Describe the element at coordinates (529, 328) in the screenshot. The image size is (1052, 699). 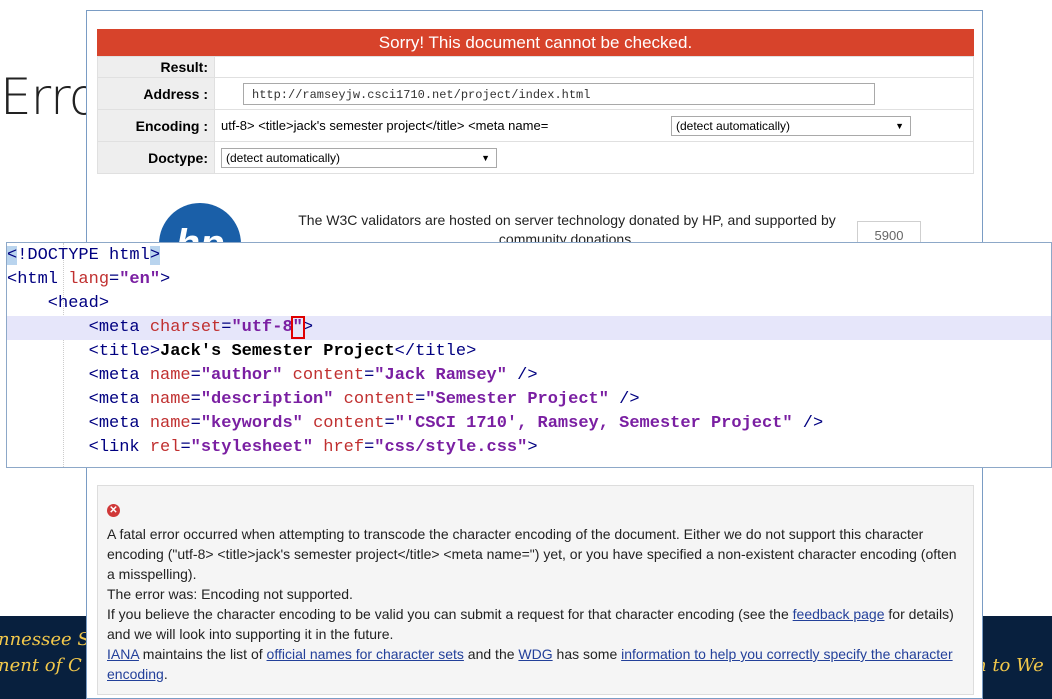
I see `code-line-meta-charset: <meta charset="utf-8">` at that location.